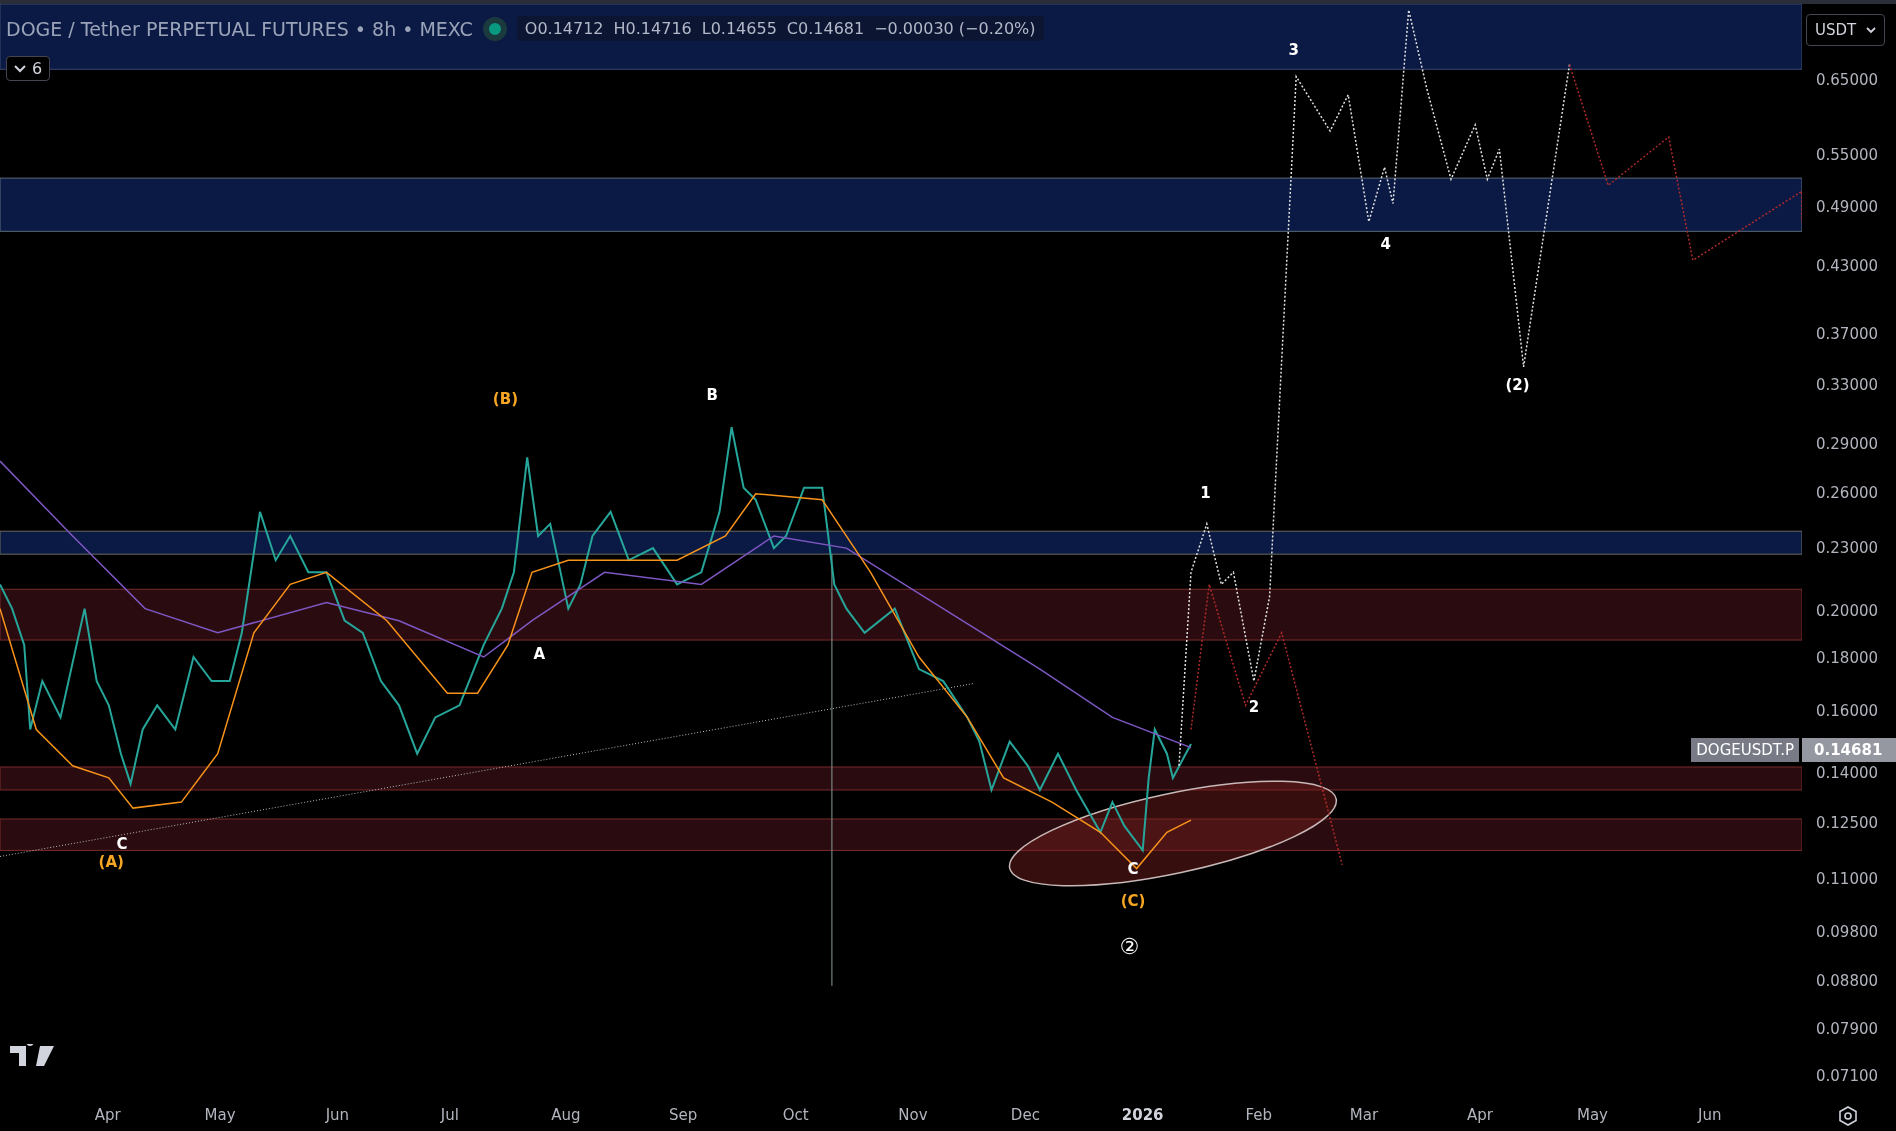  I want to click on wave-label: (A), so click(111, 862).